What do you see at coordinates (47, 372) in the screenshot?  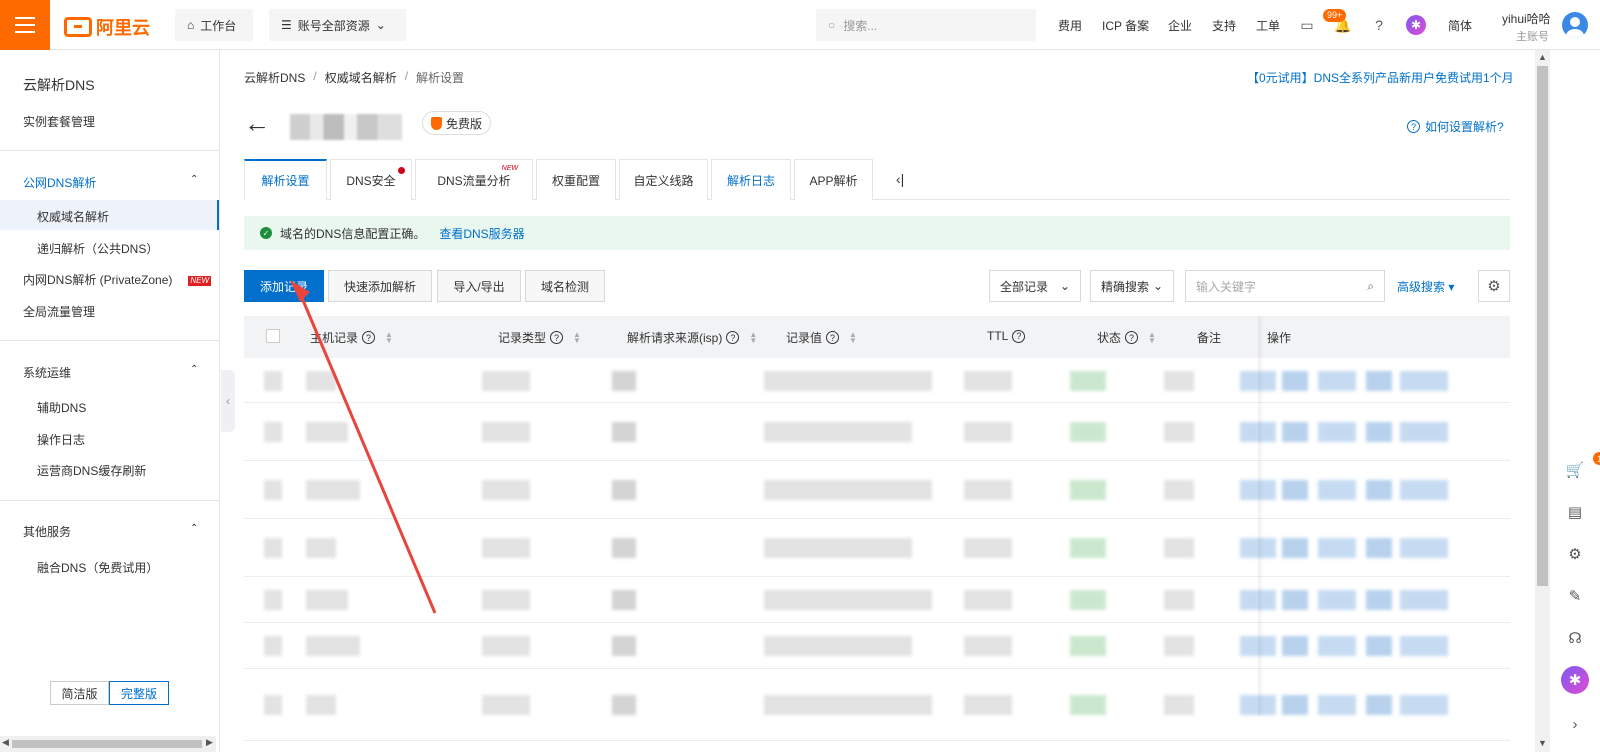 I see `sidebar-group-ops: 系统运维` at bounding box center [47, 372].